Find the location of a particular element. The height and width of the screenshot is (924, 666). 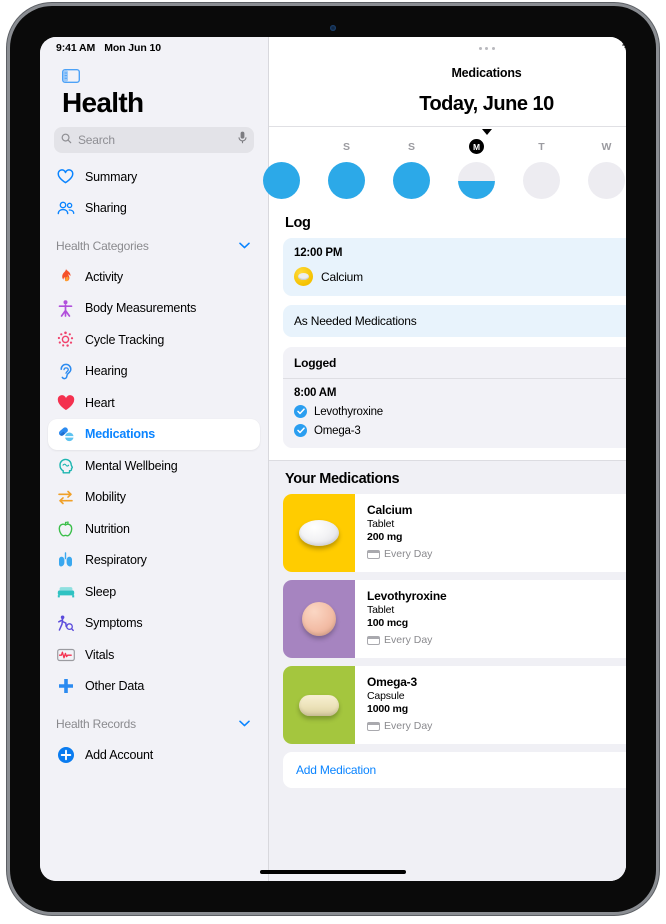

day-cell: W is located at coordinates (600, 169).